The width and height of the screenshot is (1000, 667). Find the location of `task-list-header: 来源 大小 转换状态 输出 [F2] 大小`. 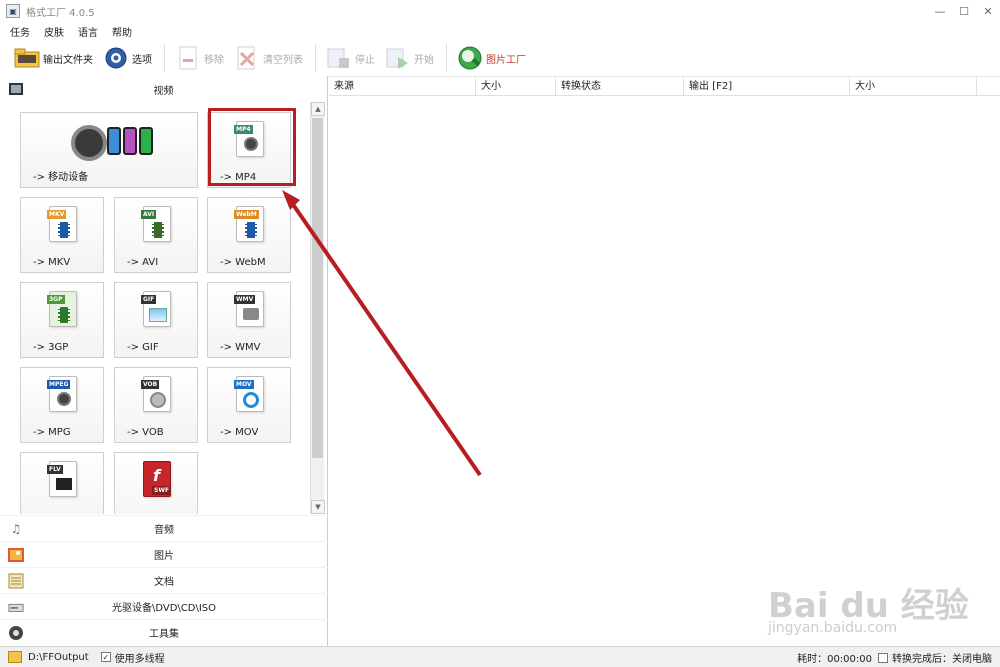

task-list-header: 来源 大小 转换状态 输出 [F2] 大小 is located at coordinates (664, 86).